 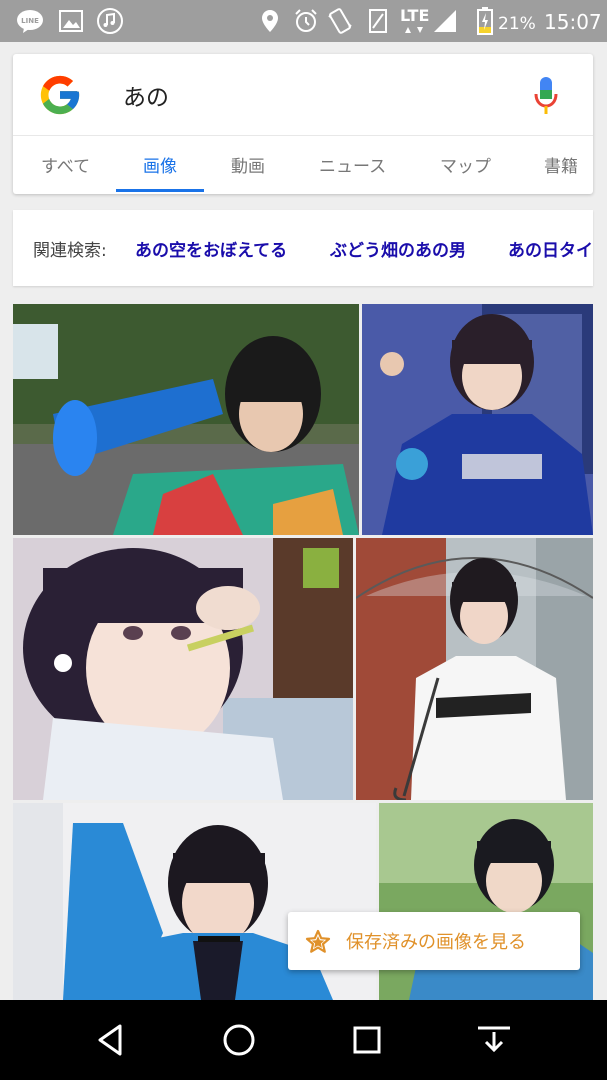 What do you see at coordinates (414, 30) in the screenshot?
I see `lte-icon` at bounding box center [414, 30].